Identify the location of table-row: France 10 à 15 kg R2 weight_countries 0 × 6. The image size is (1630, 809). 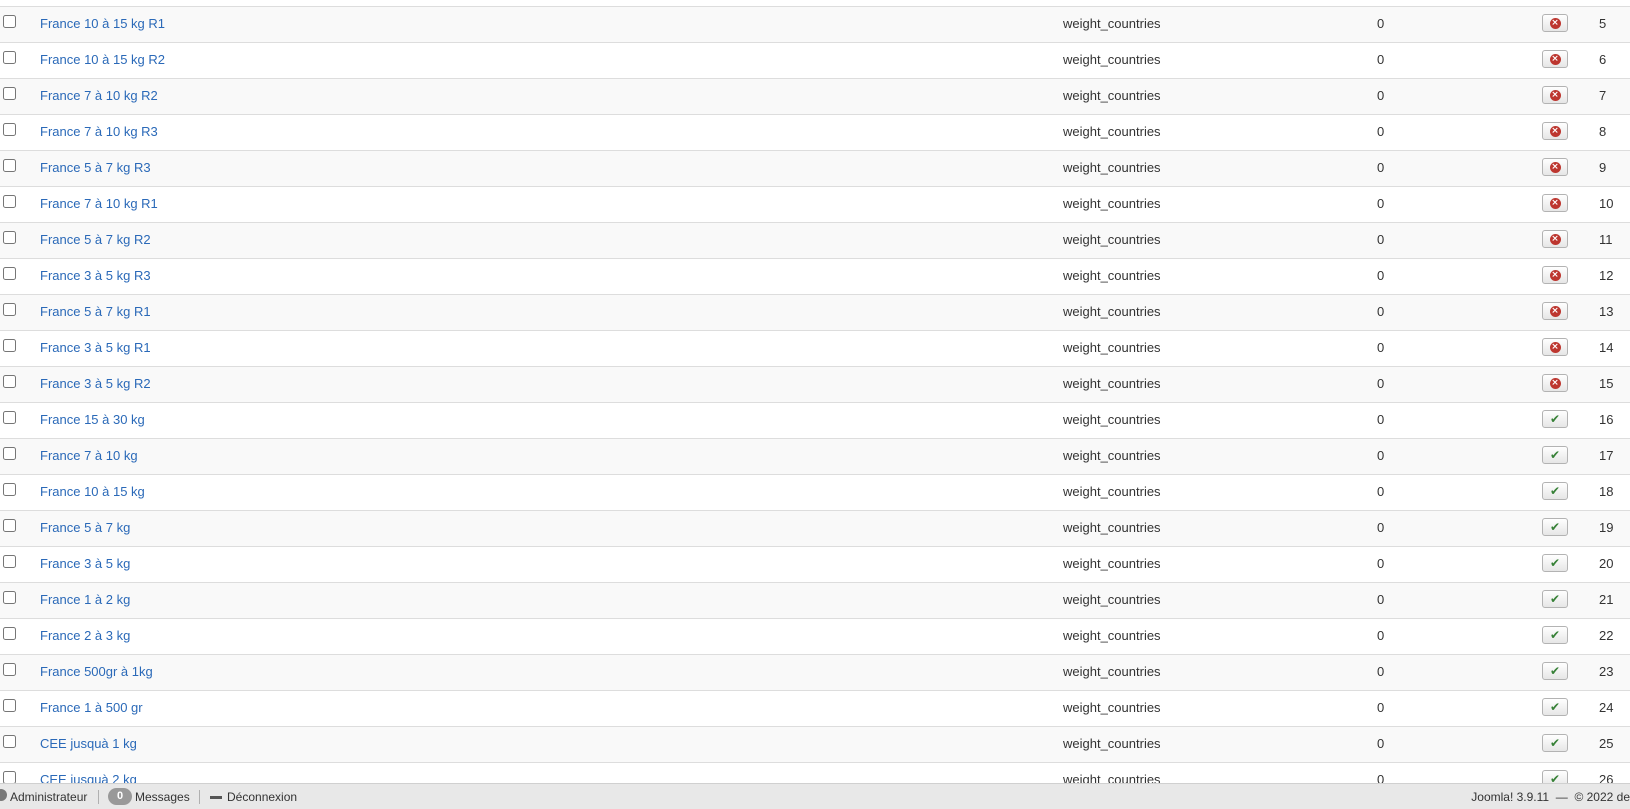
(815, 61).